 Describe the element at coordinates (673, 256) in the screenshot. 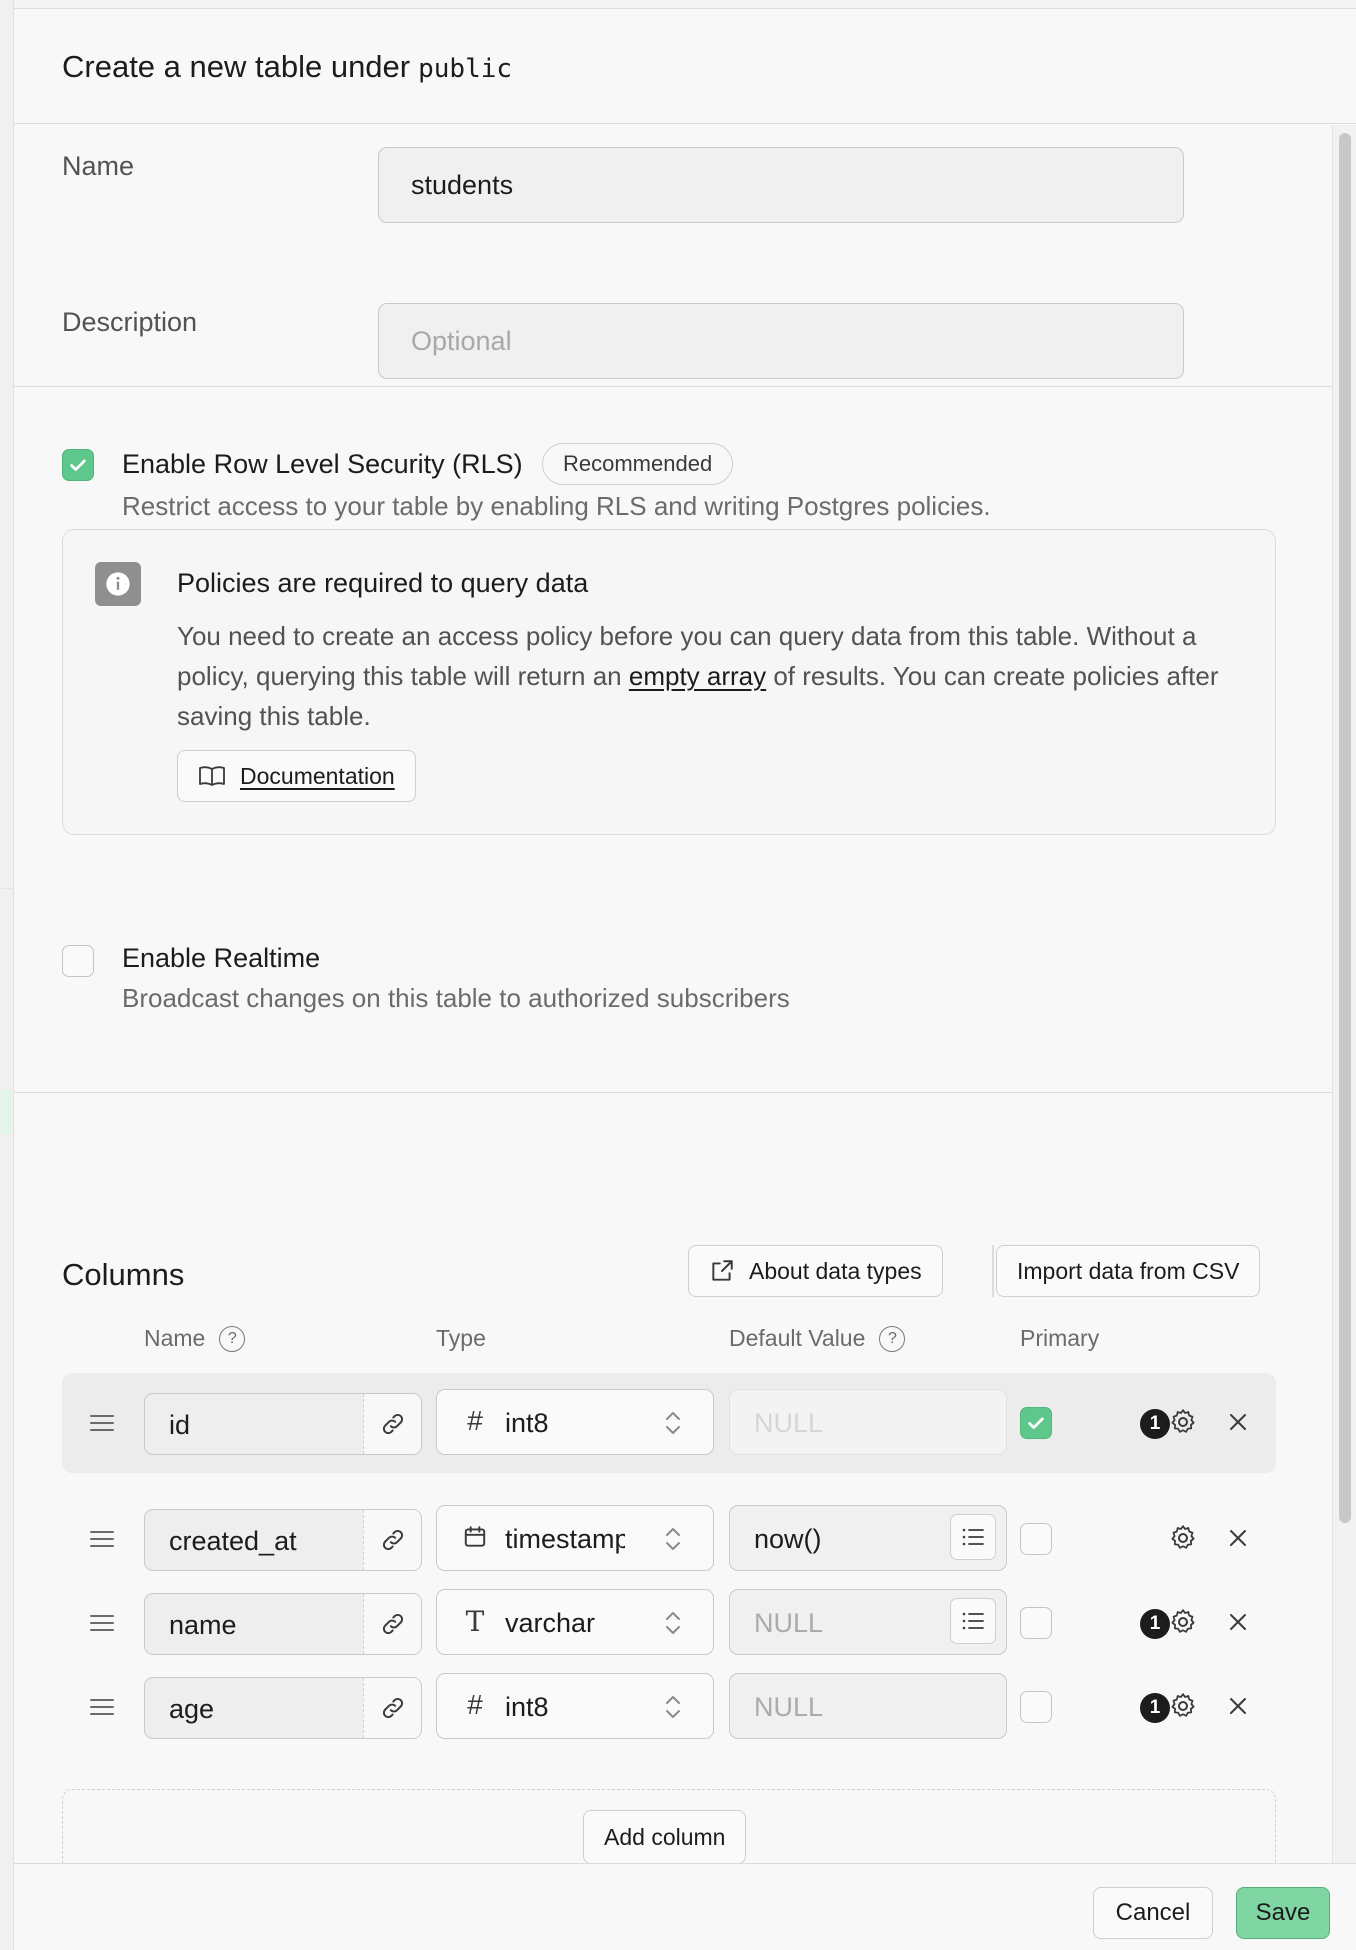

I see `general-section: Name Description` at that location.